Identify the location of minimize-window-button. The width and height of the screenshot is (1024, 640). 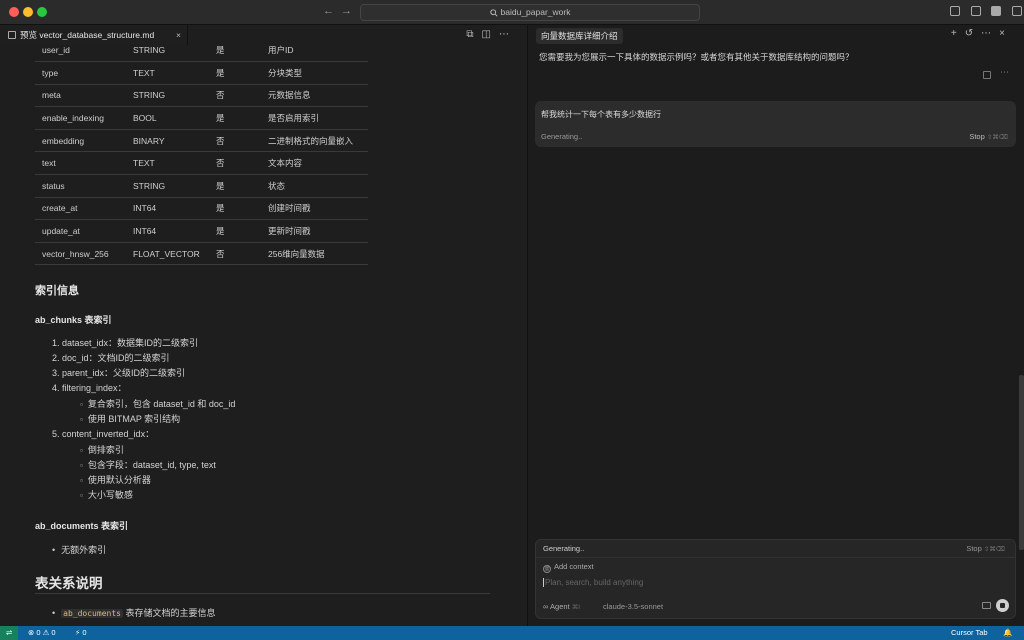
(28, 12).